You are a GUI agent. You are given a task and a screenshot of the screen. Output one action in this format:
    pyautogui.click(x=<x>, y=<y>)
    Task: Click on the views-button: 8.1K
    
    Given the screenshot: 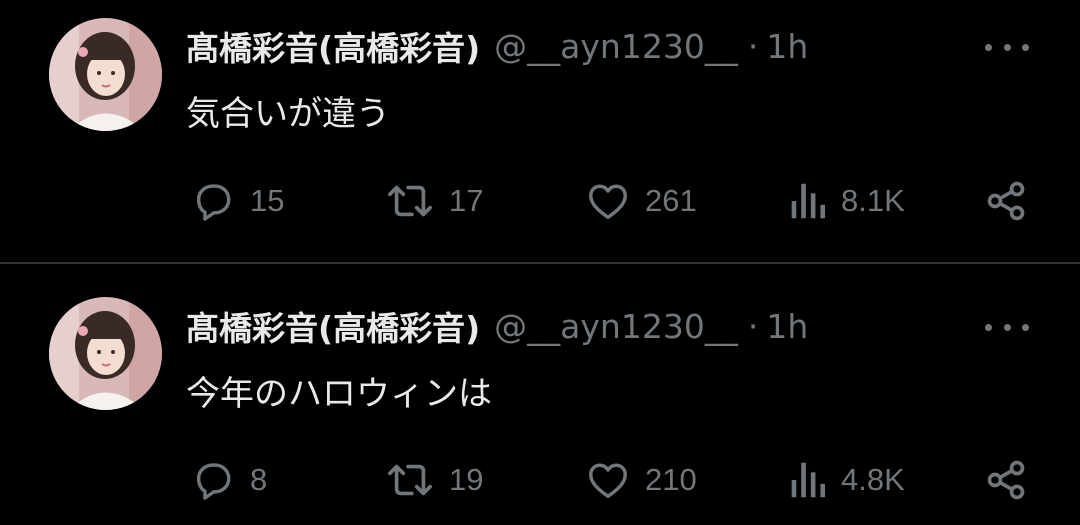 What is the action you would take?
    pyautogui.click(x=846, y=201)
    